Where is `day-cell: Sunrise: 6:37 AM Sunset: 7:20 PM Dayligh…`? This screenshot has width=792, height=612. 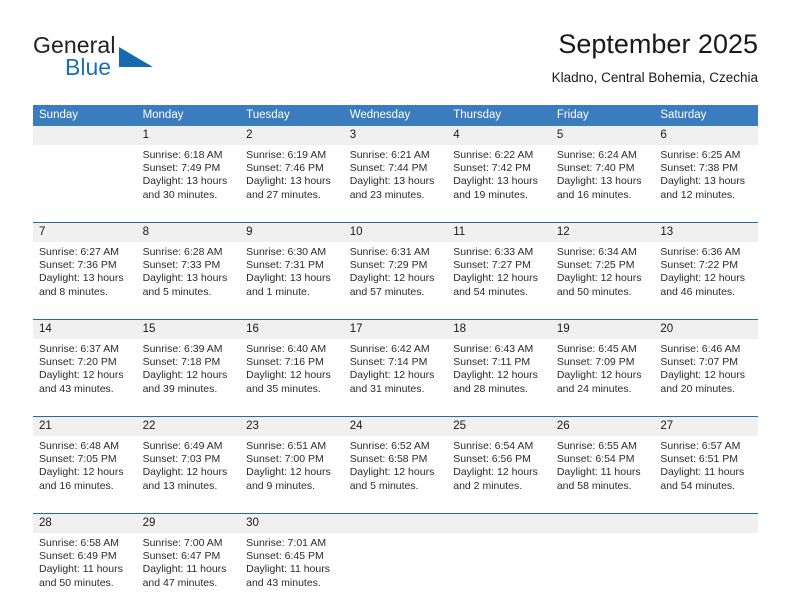 day-cell: Sunrise: 6:37 AM Sunset: 7:20 PM Dayligh… is located at coordinates (85, 378).